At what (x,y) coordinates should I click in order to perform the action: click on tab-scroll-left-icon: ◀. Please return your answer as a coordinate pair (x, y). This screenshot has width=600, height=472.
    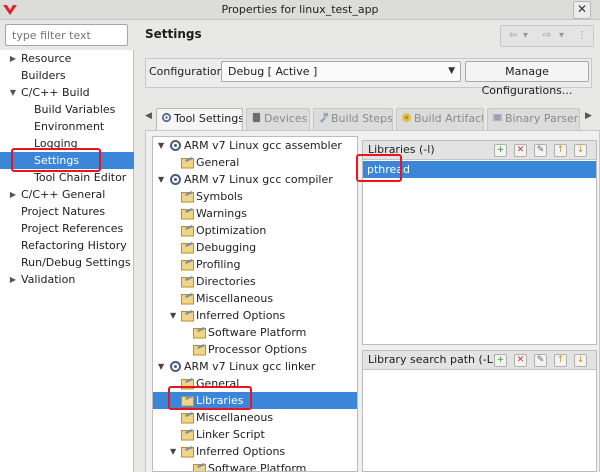
    Looking at the image, I should click on (148, 116).